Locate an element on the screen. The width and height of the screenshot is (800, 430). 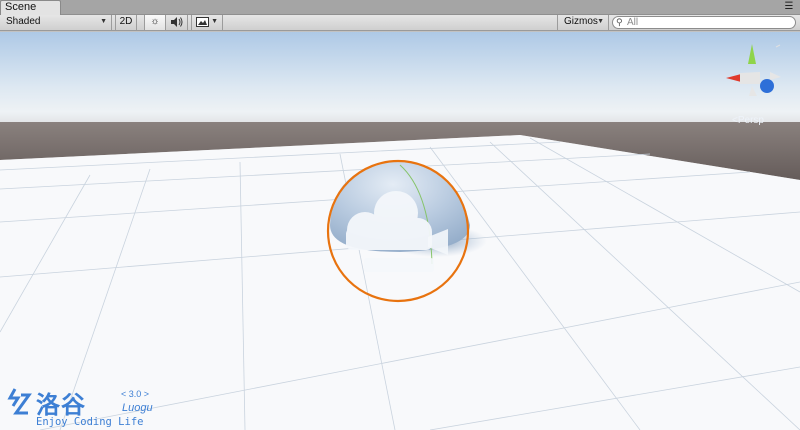
luogu-logo-text: 洛谷 is located at coordinates (61, 405).